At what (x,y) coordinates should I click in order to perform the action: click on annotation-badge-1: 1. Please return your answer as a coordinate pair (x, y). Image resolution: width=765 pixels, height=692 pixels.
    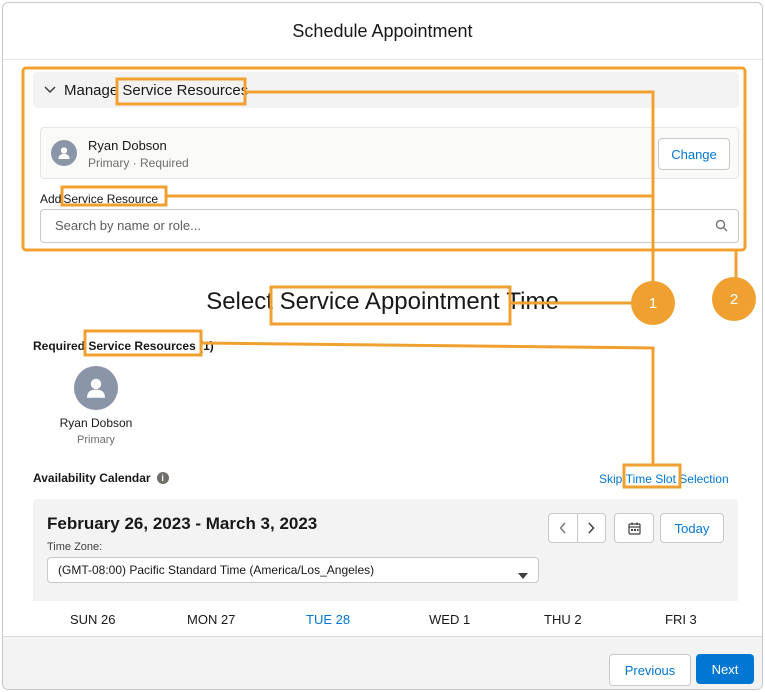
    Looking at the image, I should click on (653, 303).